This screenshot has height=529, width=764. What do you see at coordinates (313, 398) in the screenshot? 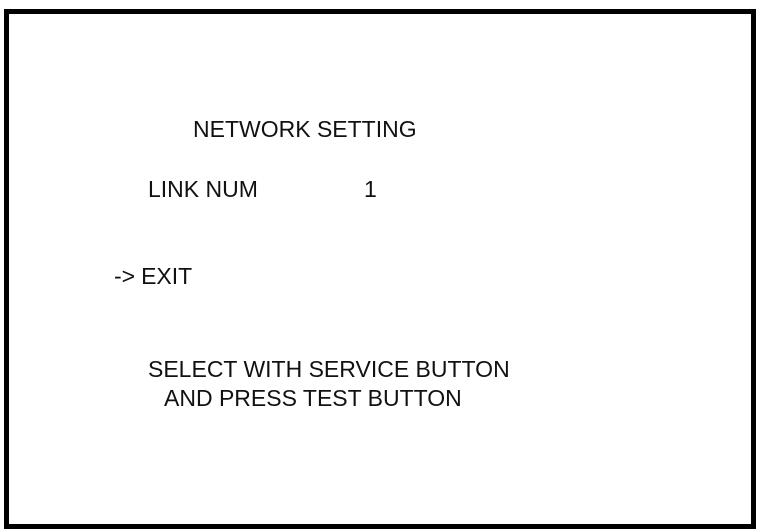
I see `instruction-line-2: AND PRESS TEST BUTTON` at bounding box center [313, 398].